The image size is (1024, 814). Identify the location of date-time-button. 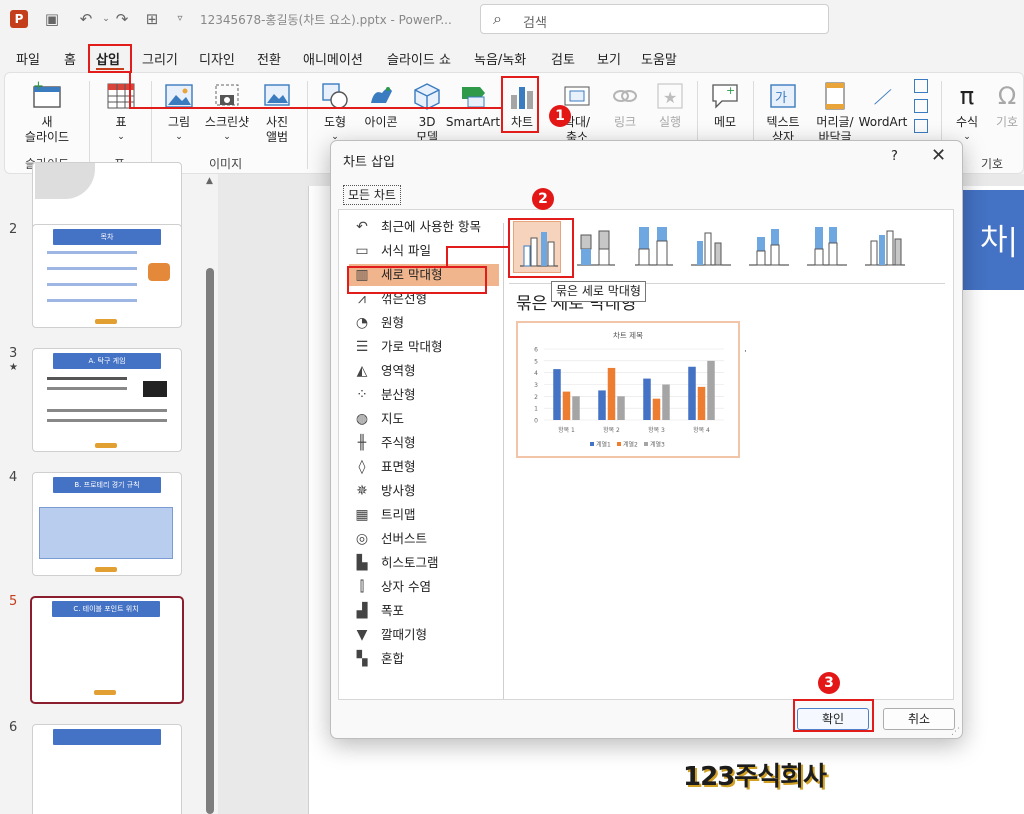
(921, 106).